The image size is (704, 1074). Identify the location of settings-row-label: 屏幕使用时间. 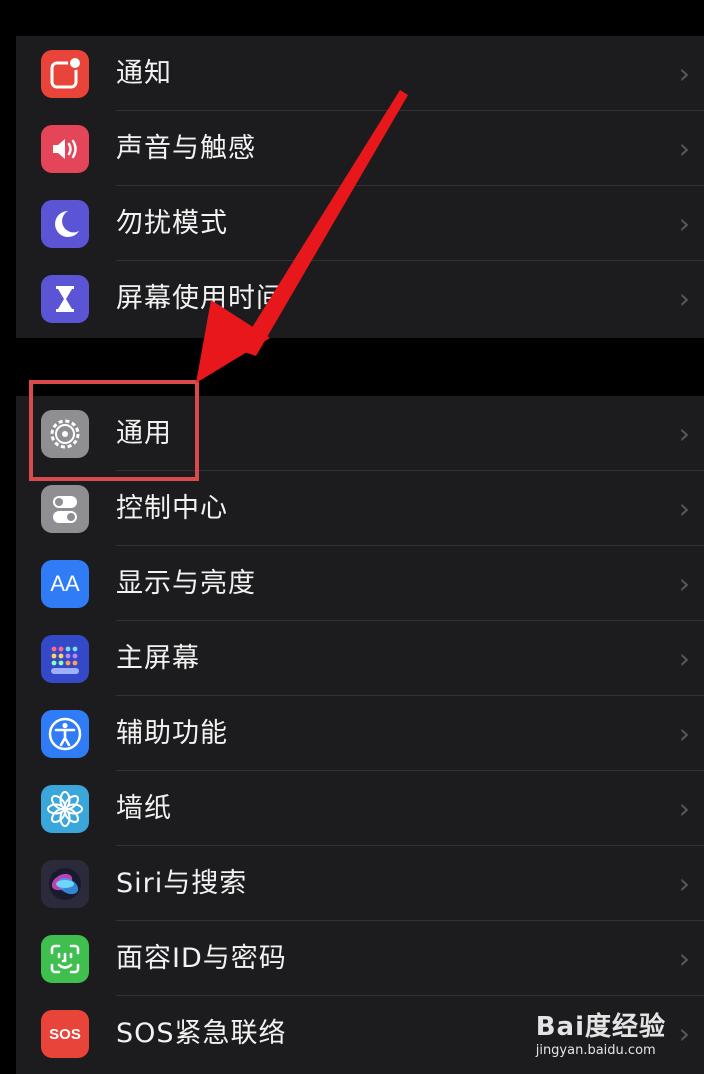
(200, 298).